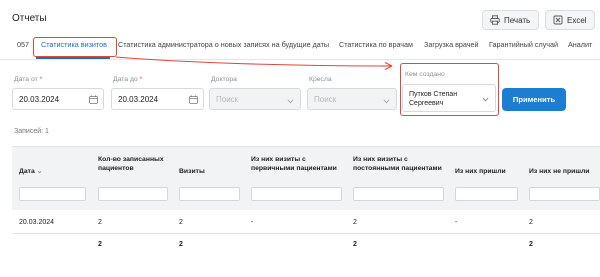  I want to click on not-came-filter-input, so click(564, 194).